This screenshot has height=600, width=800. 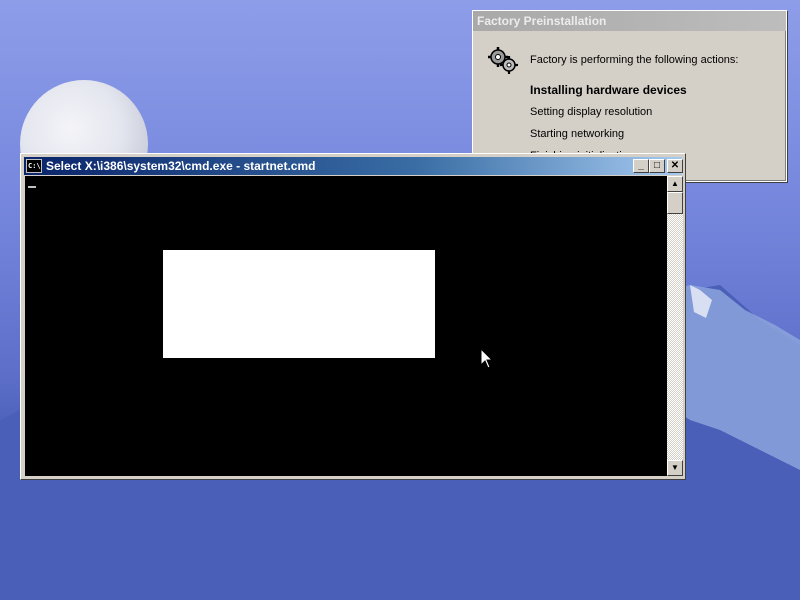 I want to click on console-icon: C:\, so click(x=34, y=166).